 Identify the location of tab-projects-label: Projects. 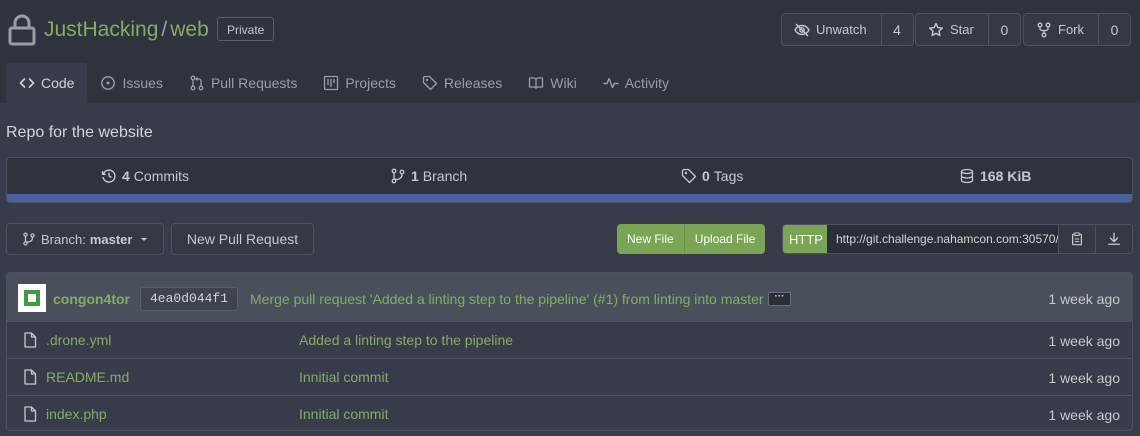
(370, 83).